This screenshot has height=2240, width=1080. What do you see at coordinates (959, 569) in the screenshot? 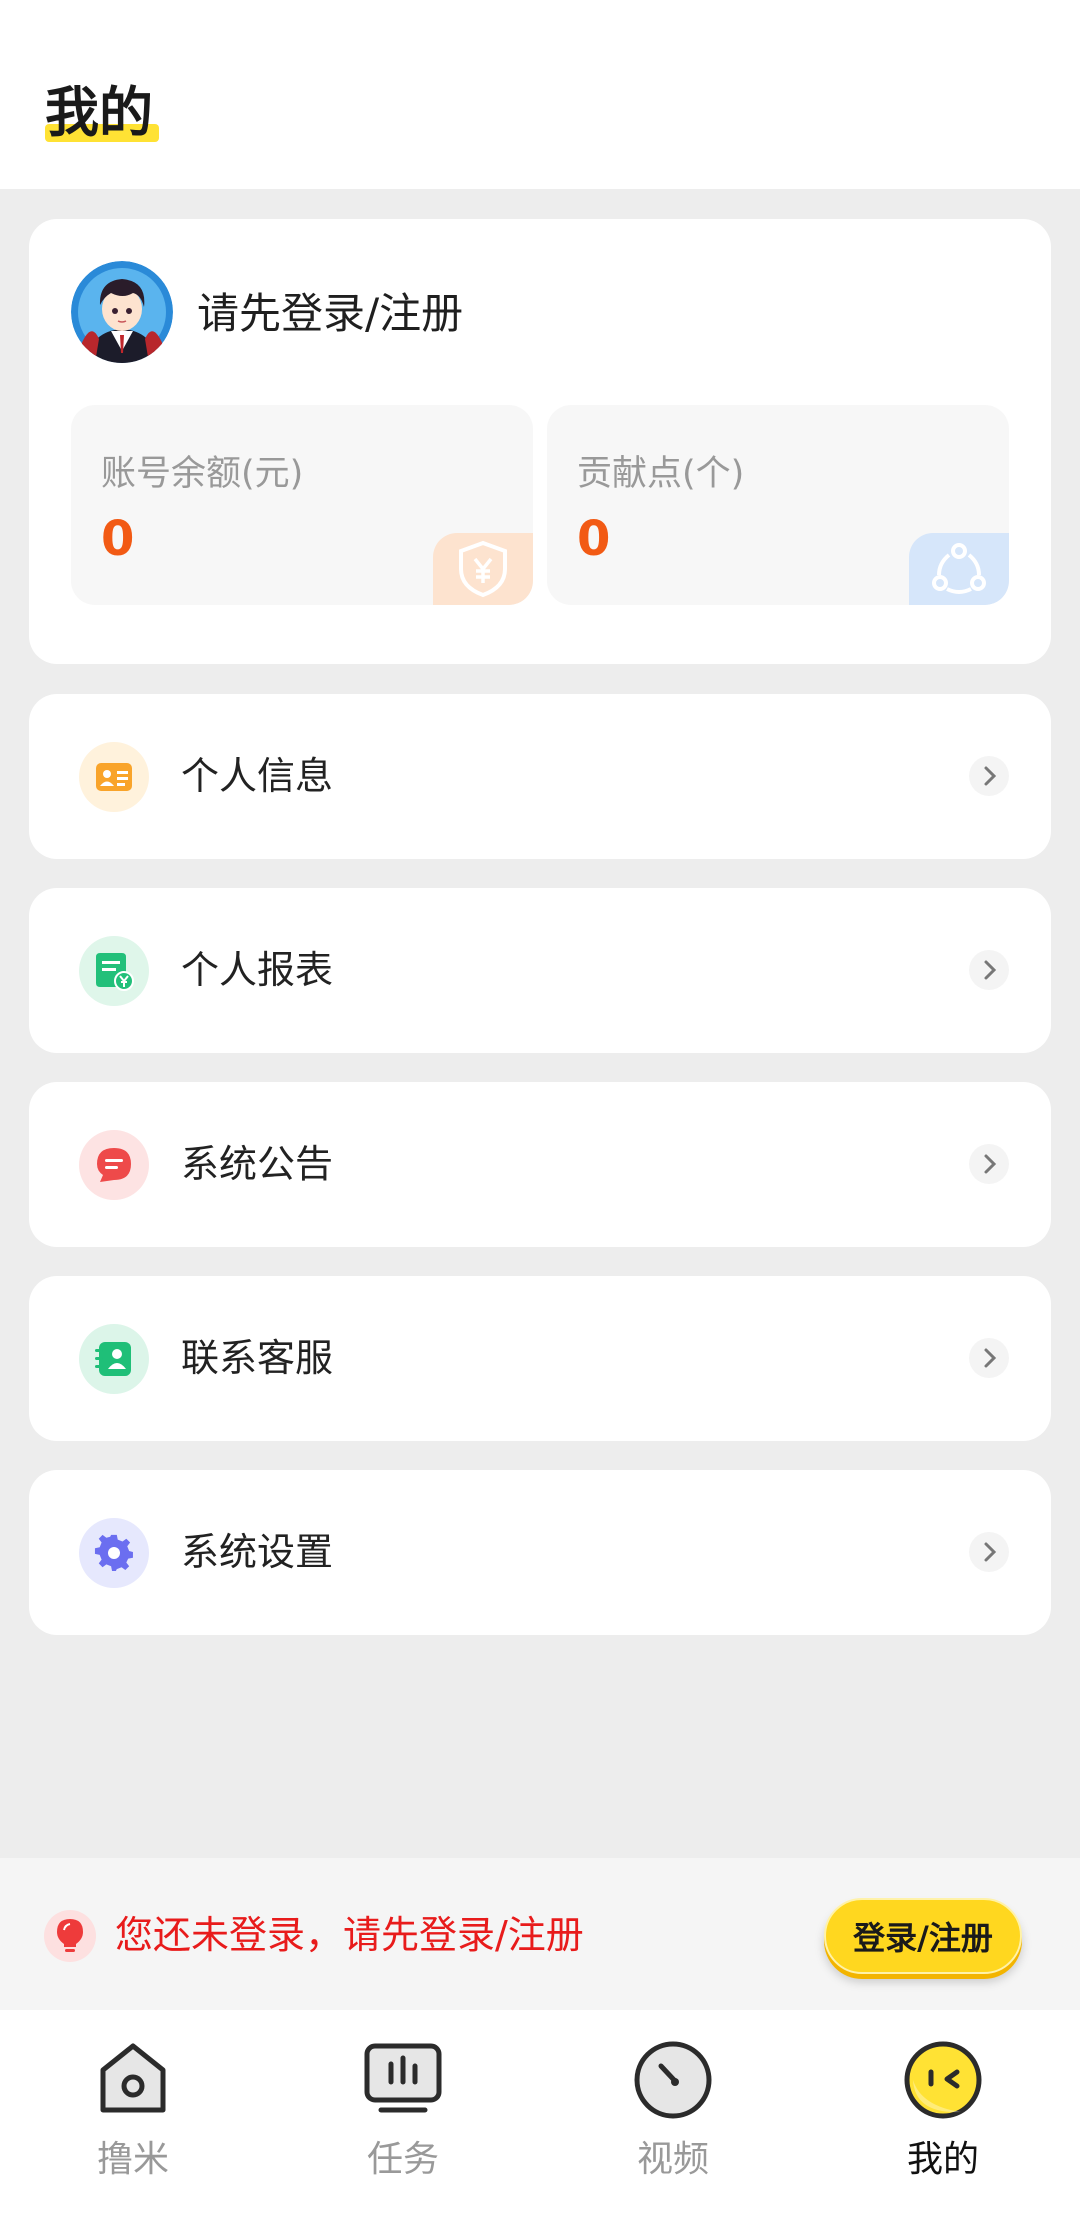
I see `share-nodes-icon` at bounding box center [959, 569].